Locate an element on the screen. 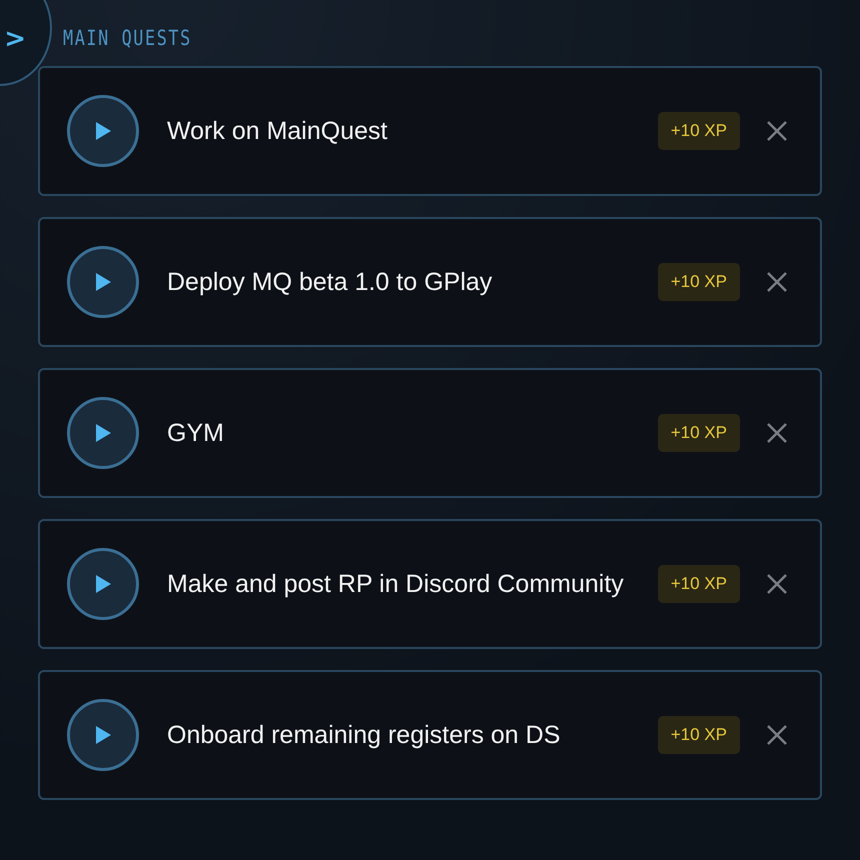 Image resolution: width=860 pixels, height=860 pixels. quest-title: Onboard remaining registers on DS is located at coordinates (364, 735).